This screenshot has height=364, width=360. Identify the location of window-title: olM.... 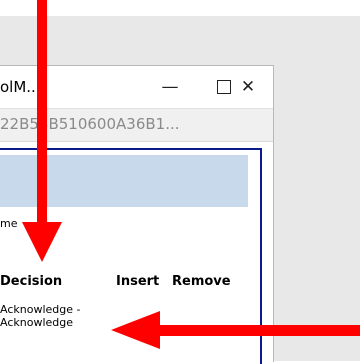
(20, 87).